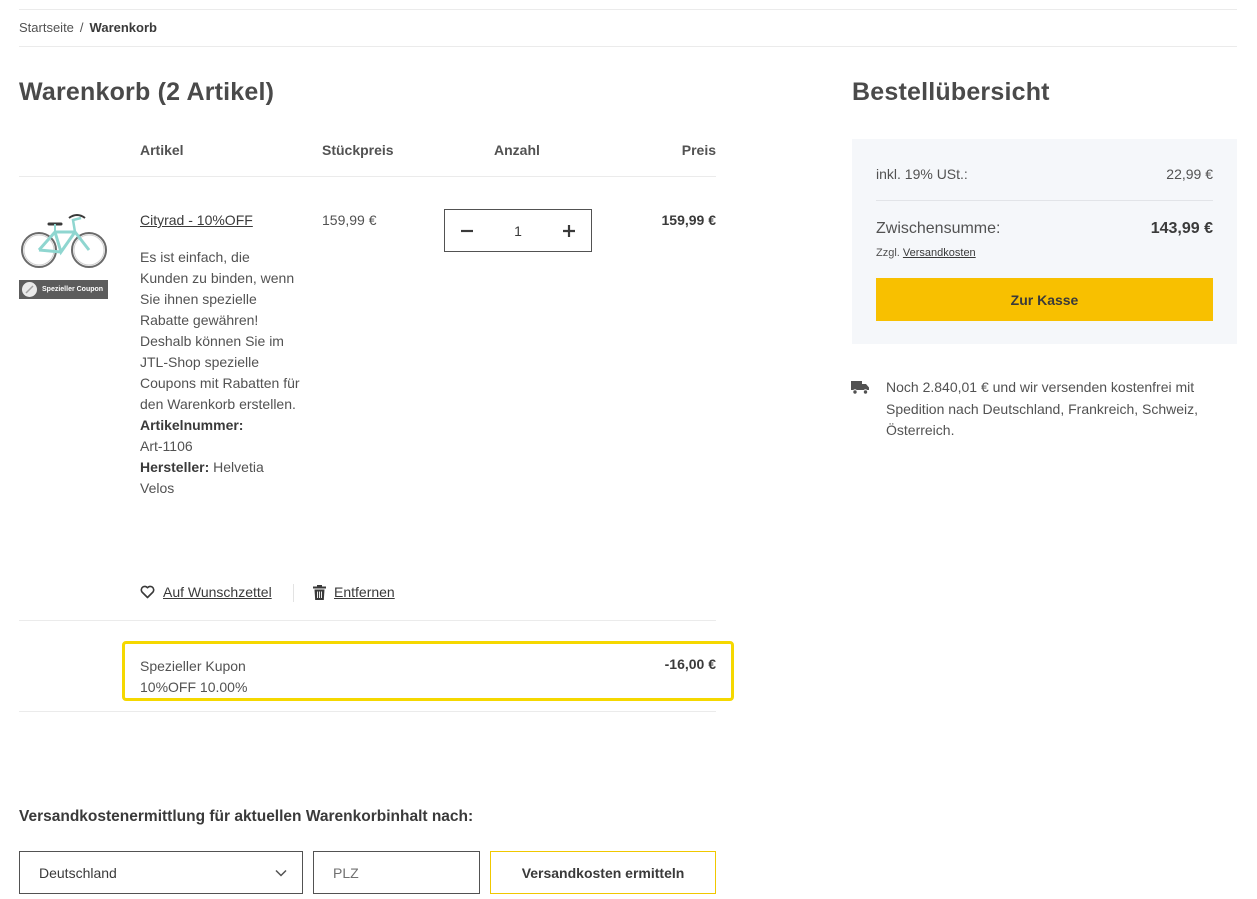  What do you see at coordinates (367, 711) in the screenshot?
I see `coupon-divider` at bounding box center [367, 711].